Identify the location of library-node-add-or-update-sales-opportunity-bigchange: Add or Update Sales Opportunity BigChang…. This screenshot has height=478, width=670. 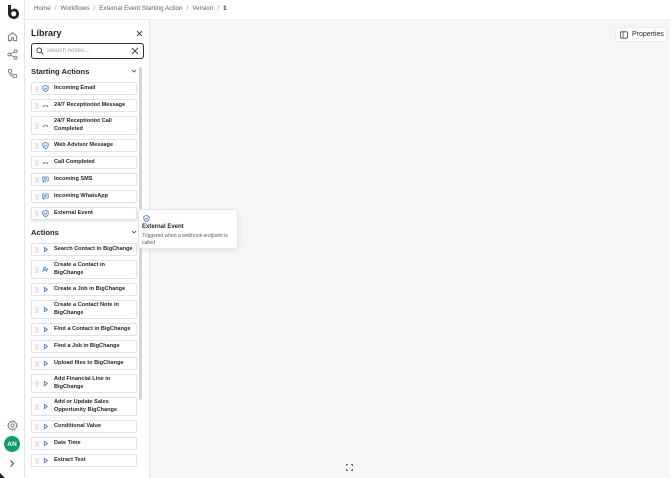
(84, 406).